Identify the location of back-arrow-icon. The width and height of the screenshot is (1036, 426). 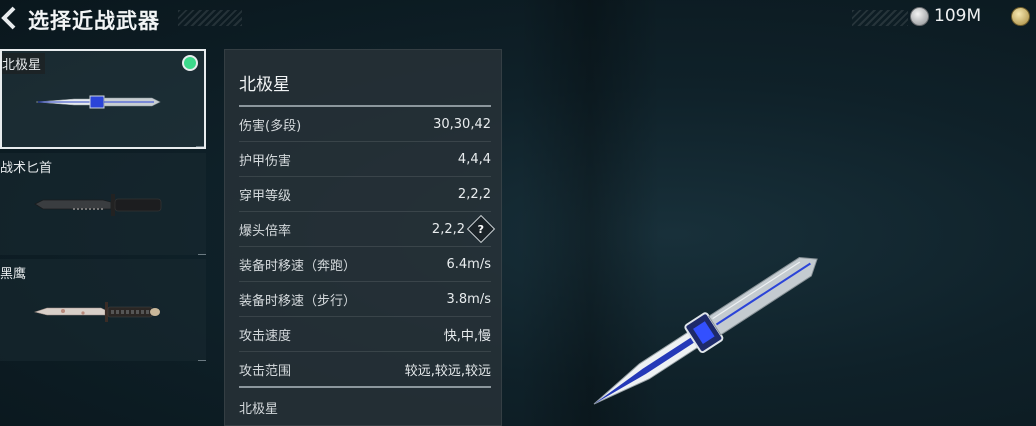
(10, 18).